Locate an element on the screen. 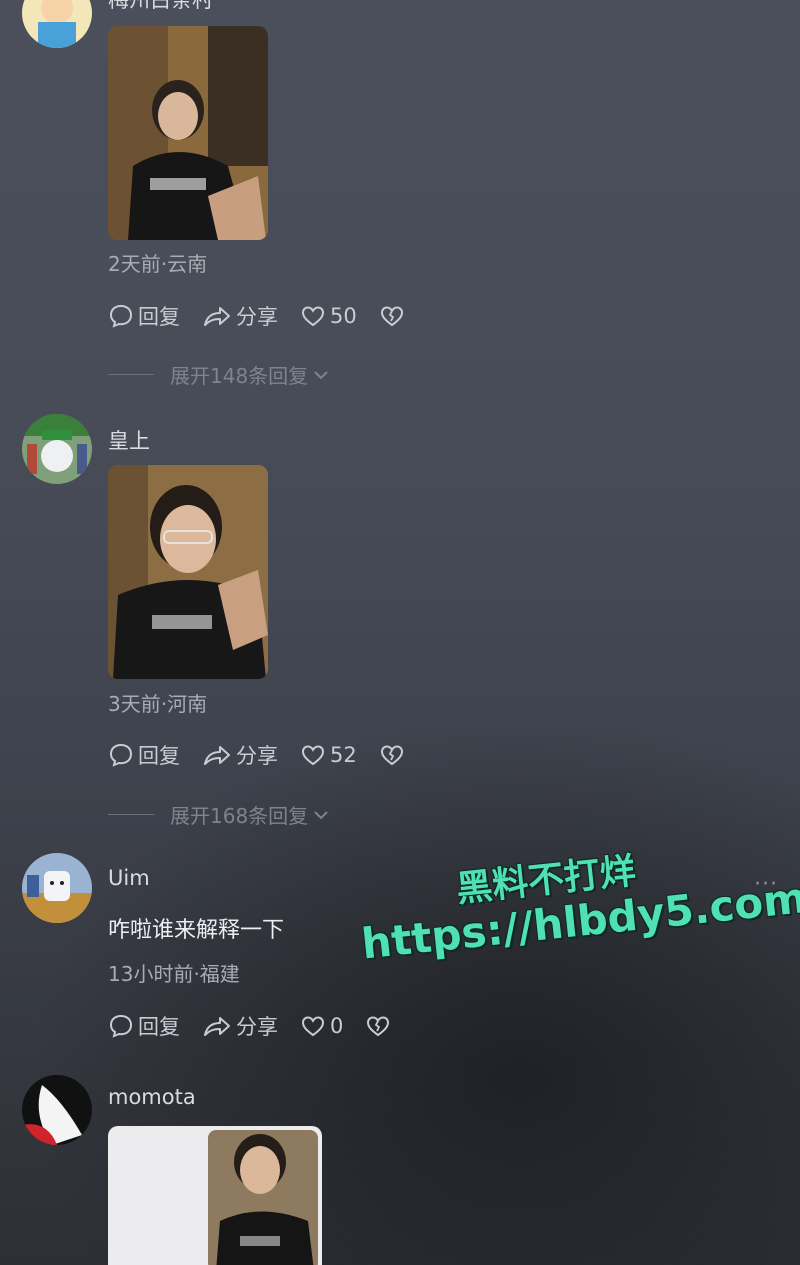  username: Uim is located at coordinates (129, 878).